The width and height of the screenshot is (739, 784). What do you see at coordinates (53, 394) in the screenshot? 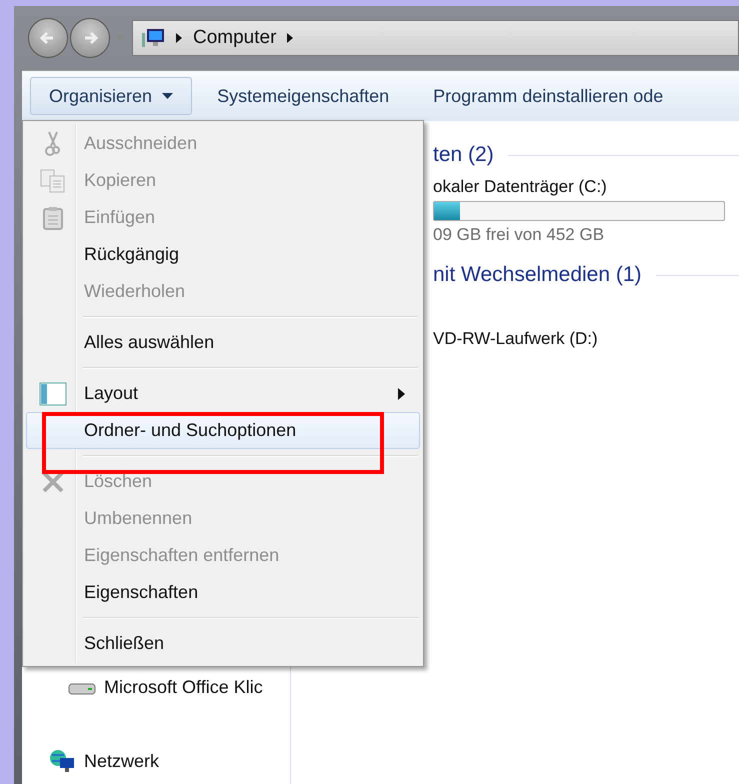
I see `layout-icon` at bounding box center [53, 394].